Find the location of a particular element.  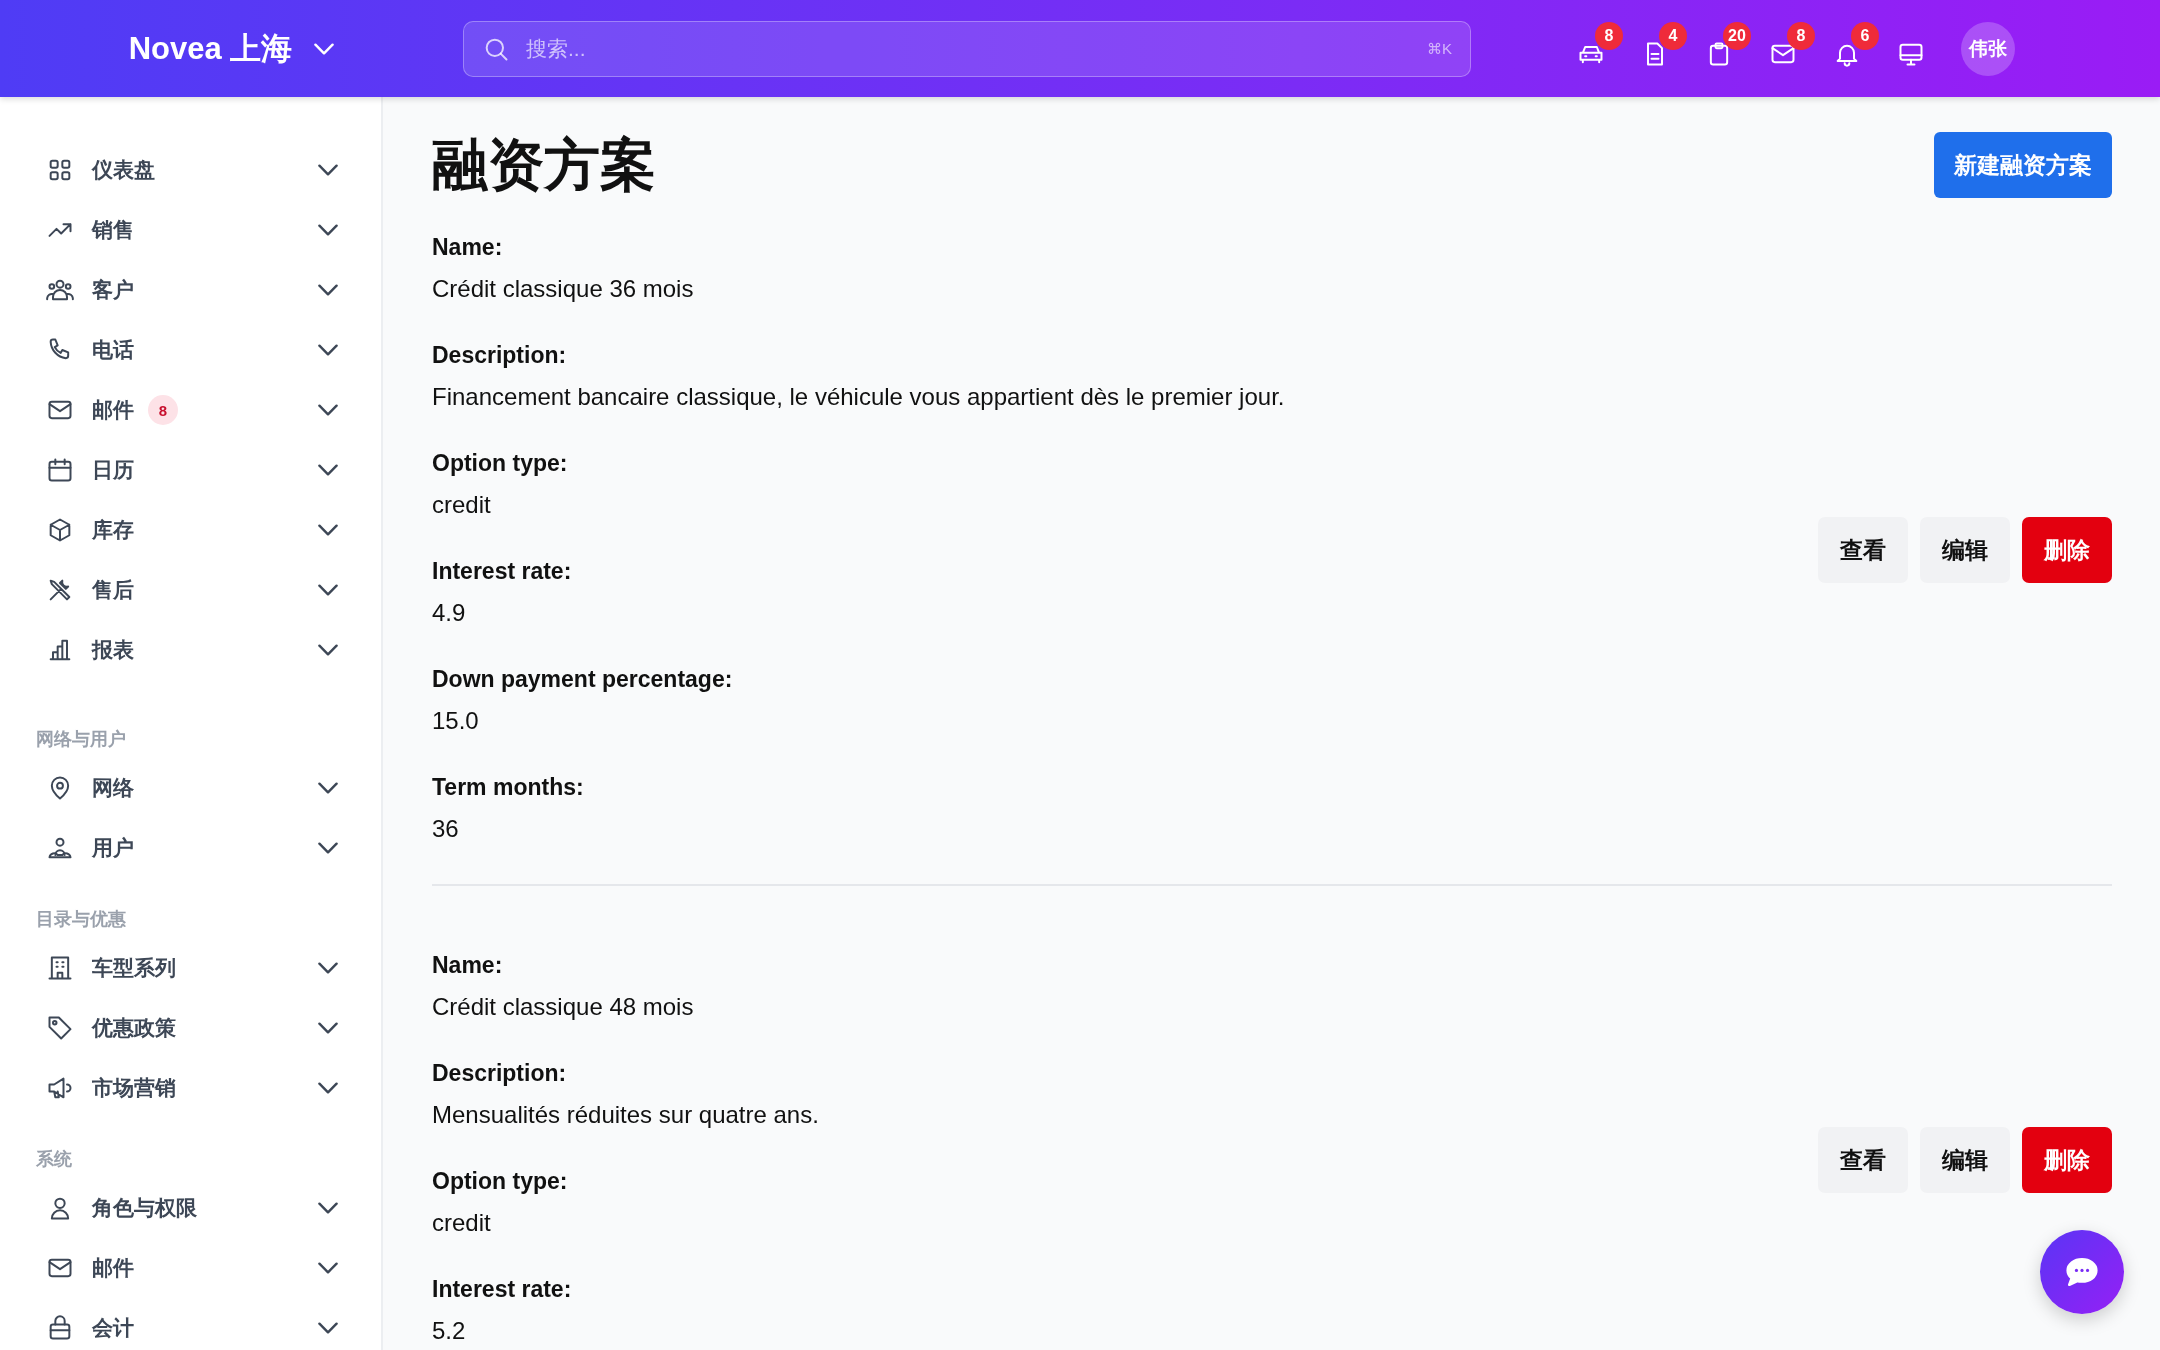

count-badge: 6 is located at coordinates (1865, 35).